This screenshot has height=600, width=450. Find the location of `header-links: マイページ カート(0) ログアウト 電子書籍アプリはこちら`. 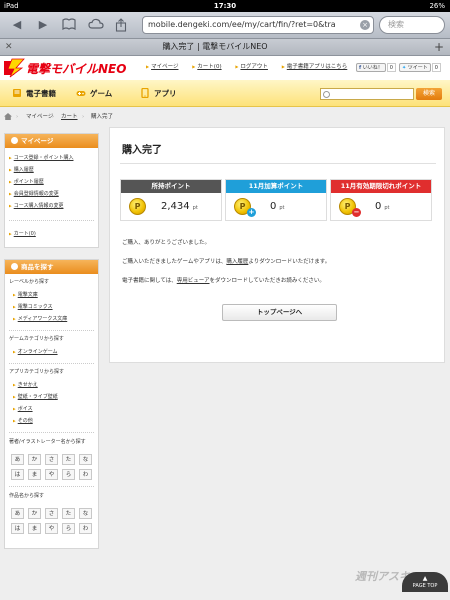

header-links: マイページ カート(0) ログアウト 電子書籍アプリはこちら is located at coordinates (252, 67).